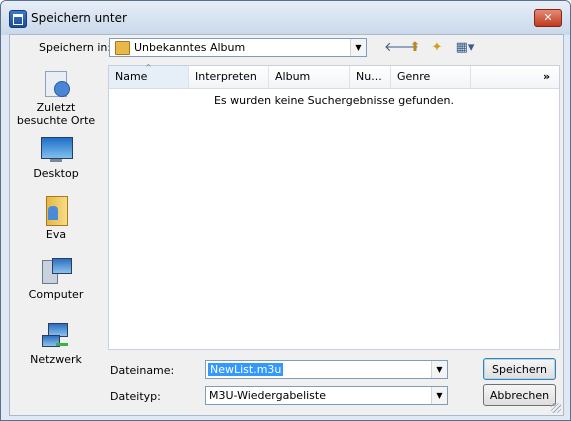 The width and height of the screenshot is (571, 421). I want to click on filename-value: NewList.m3u, so click(246, 369).